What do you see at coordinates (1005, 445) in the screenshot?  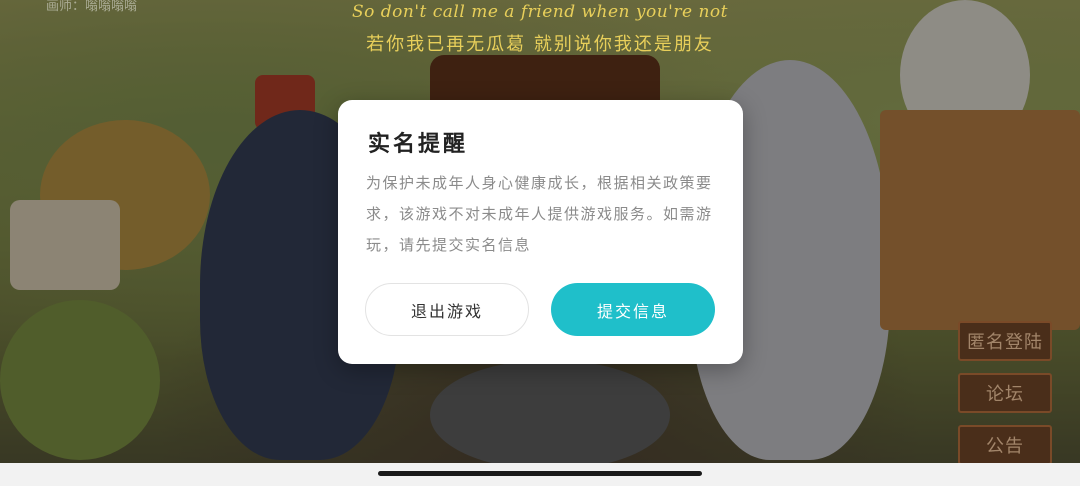 I see `announcement-button: 公告` at bounding box center [1005, 445].